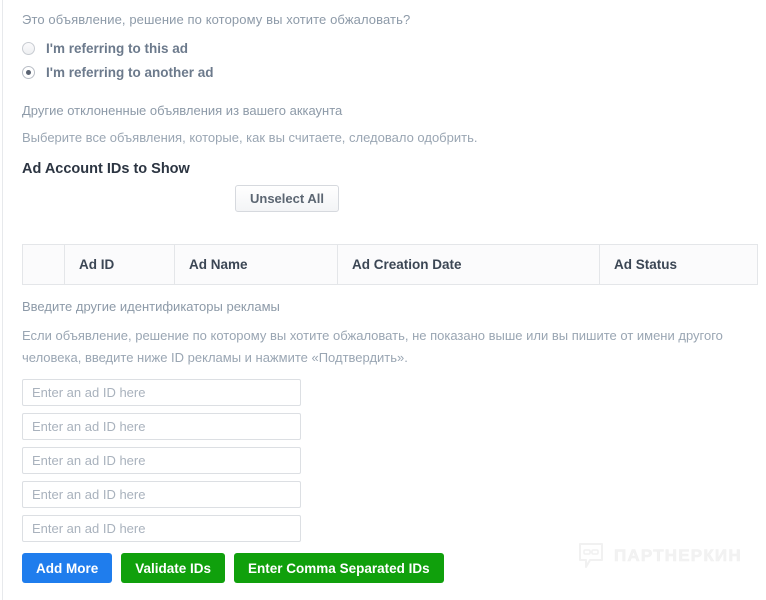 This screenshot has height=600, width=766. I want to click on ads-table: Ad ID Ad Name Ad Creation Date Ad Status, so click(390, 264).